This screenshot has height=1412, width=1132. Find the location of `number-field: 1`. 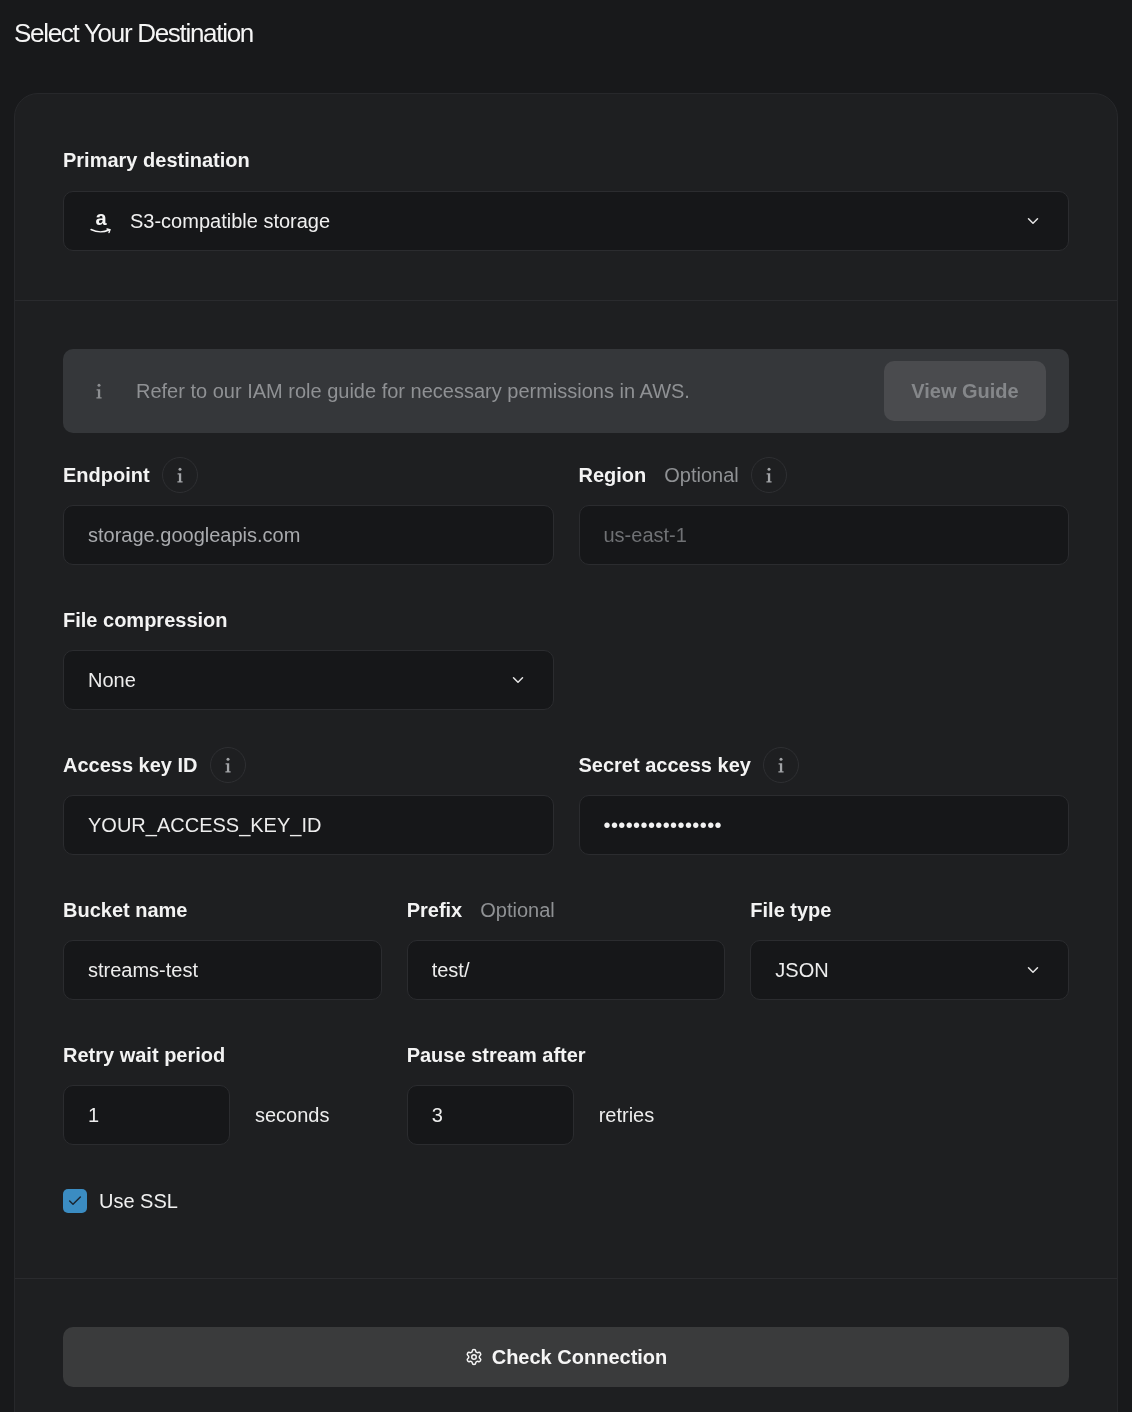

number-field: 1 is located at coordinates (146, 1115).